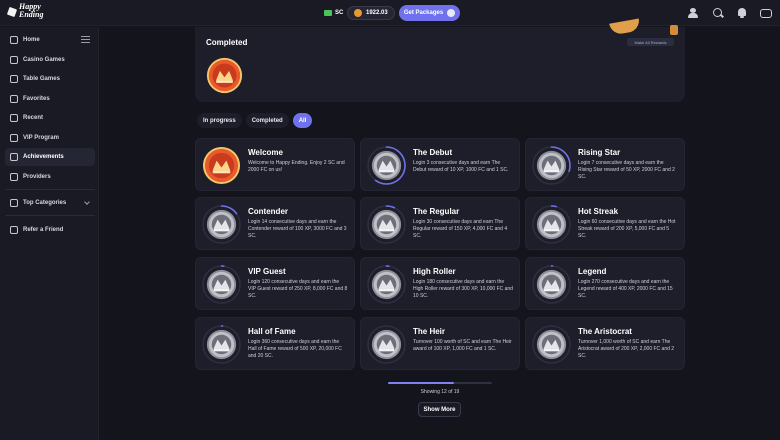  I want to click on sidebar-item-table-games: Table Games, so click(50, 79).